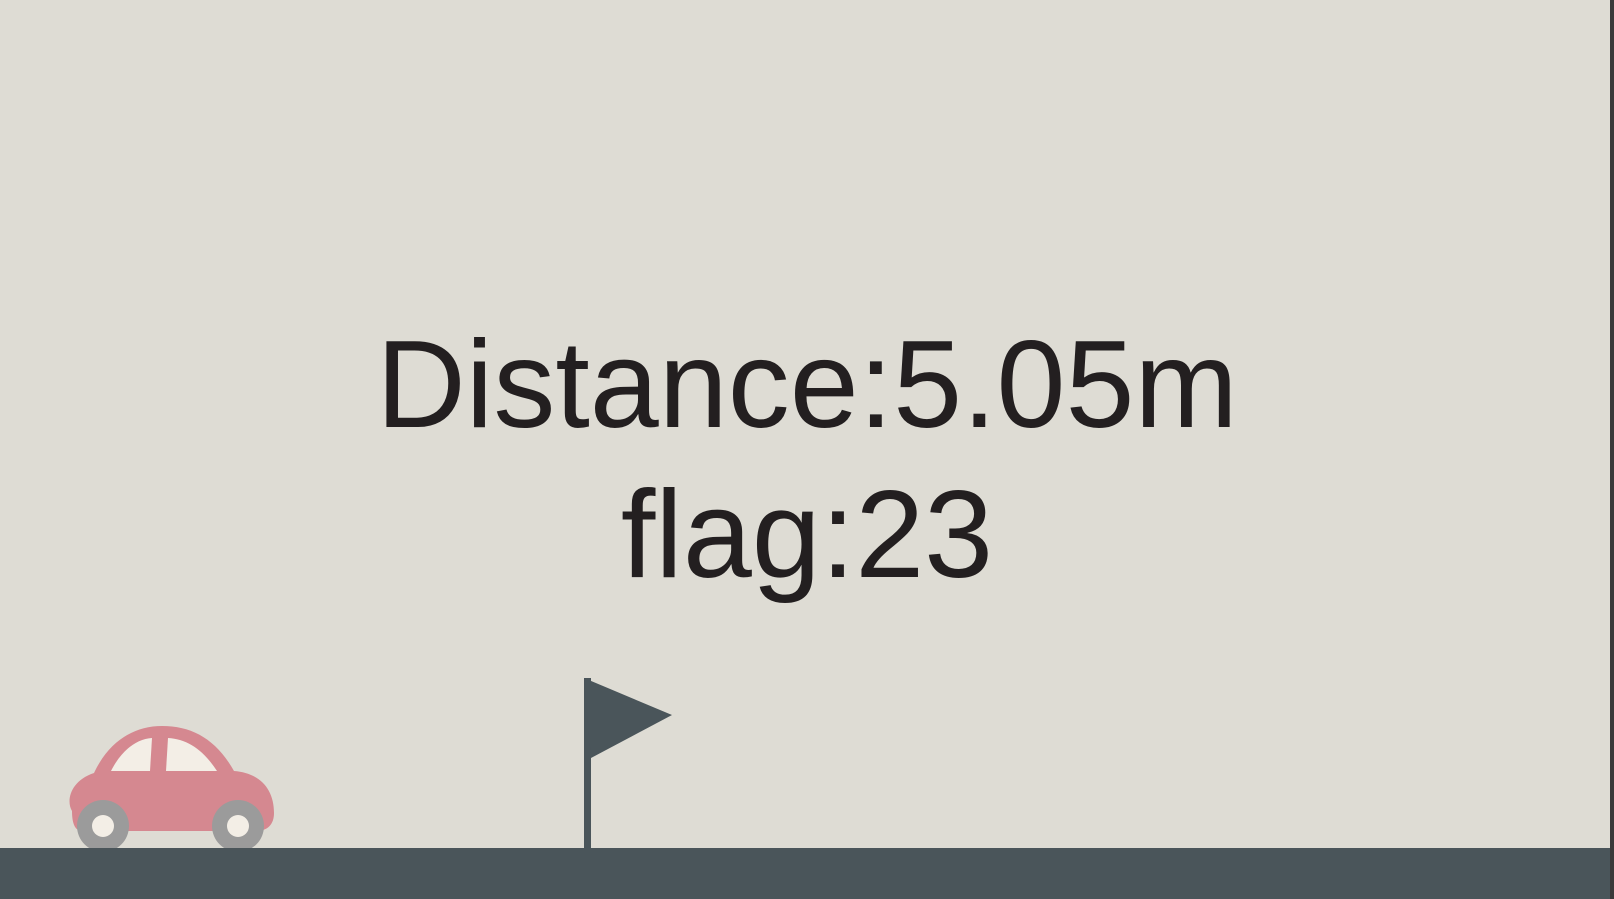 The image size is (1614, 899). I want to click on ground, so click(805, 873).